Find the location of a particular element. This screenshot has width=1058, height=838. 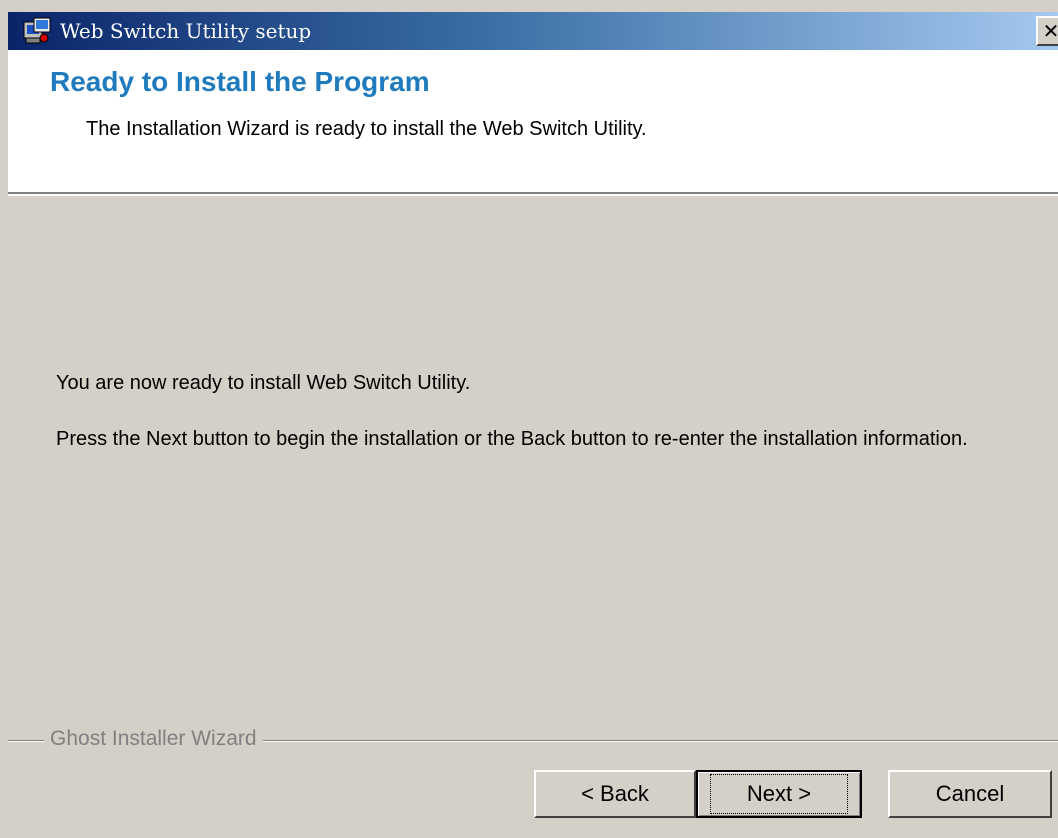

close-icon: ✕ is located at coordinates (1050, 31).